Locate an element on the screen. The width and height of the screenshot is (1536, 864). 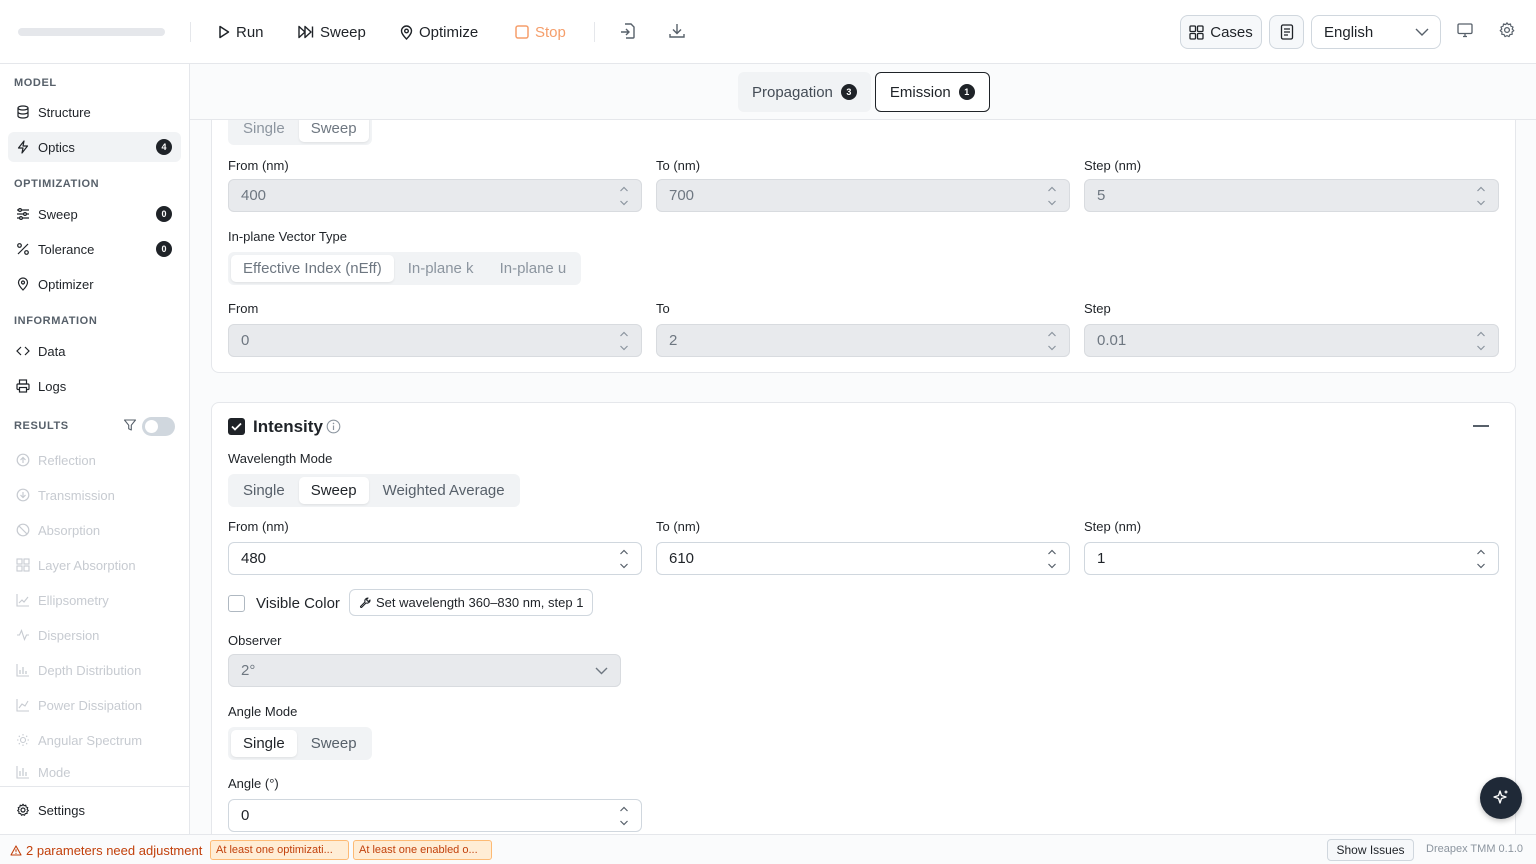
sidebar-item-logs: Logs is located at coordinates (94, 386).